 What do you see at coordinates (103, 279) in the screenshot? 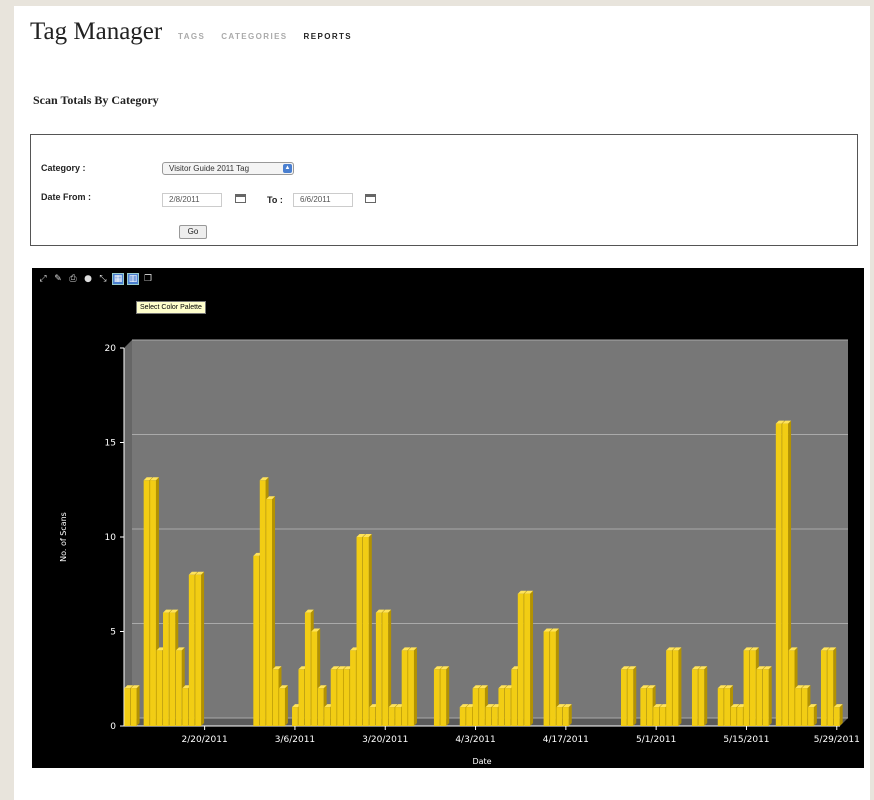
I see `expand-icon: ⤡` at bounding box center [103, 279].